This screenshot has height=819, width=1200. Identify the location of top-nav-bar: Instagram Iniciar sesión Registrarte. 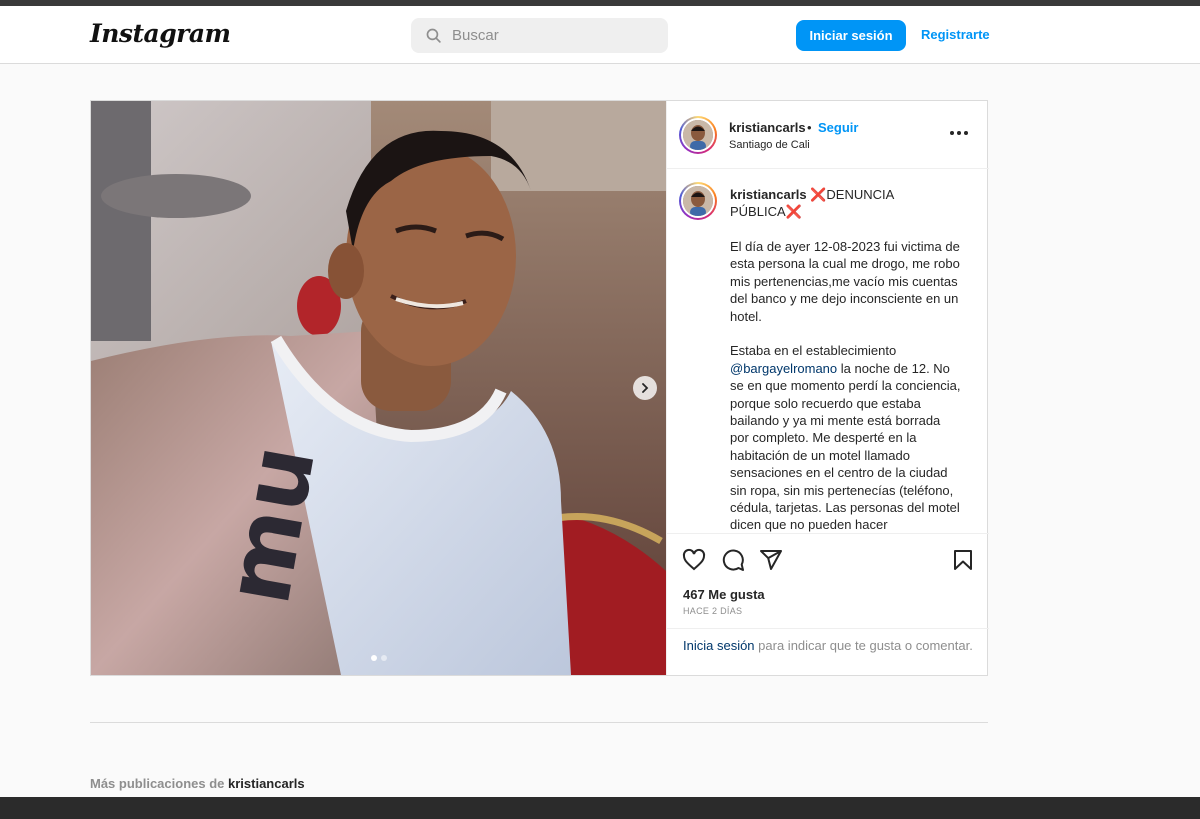
(600, 35).